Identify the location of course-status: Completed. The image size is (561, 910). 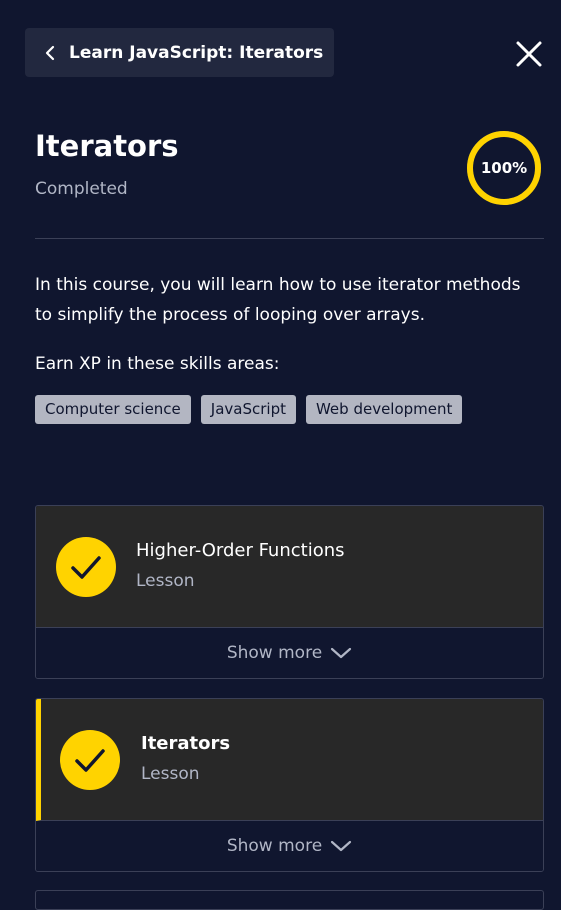
(81, 189).